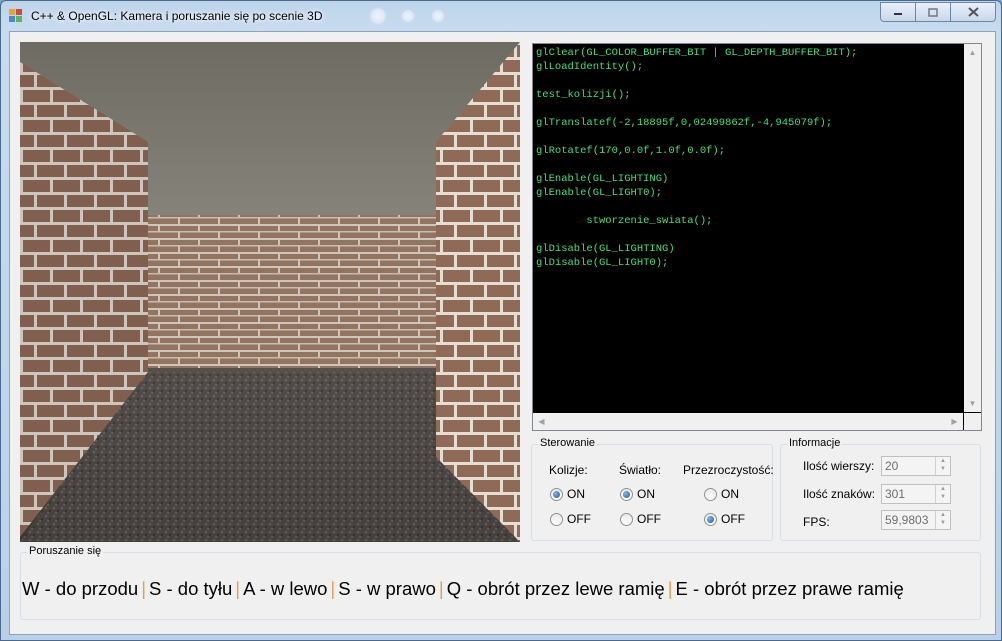 The height and width of the screenshot is (641, 1002). What do you see at coordinates (733, 519) in the screenshot?
I see `przezroczystosc-off-label: OFF` at bounding box center [733, 519].